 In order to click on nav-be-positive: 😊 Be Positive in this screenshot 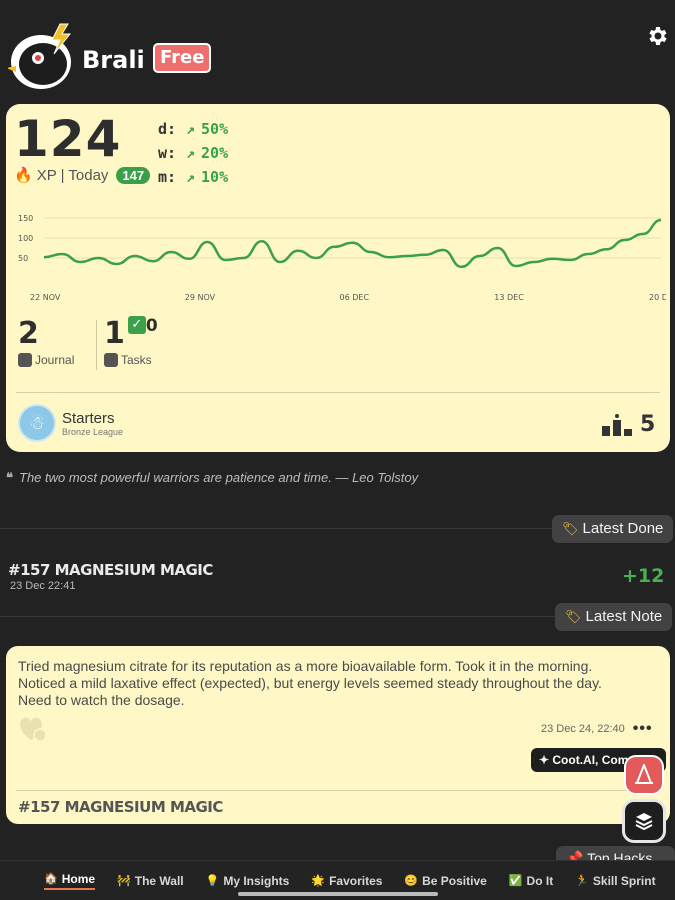, I will do `click(445, 881)`.